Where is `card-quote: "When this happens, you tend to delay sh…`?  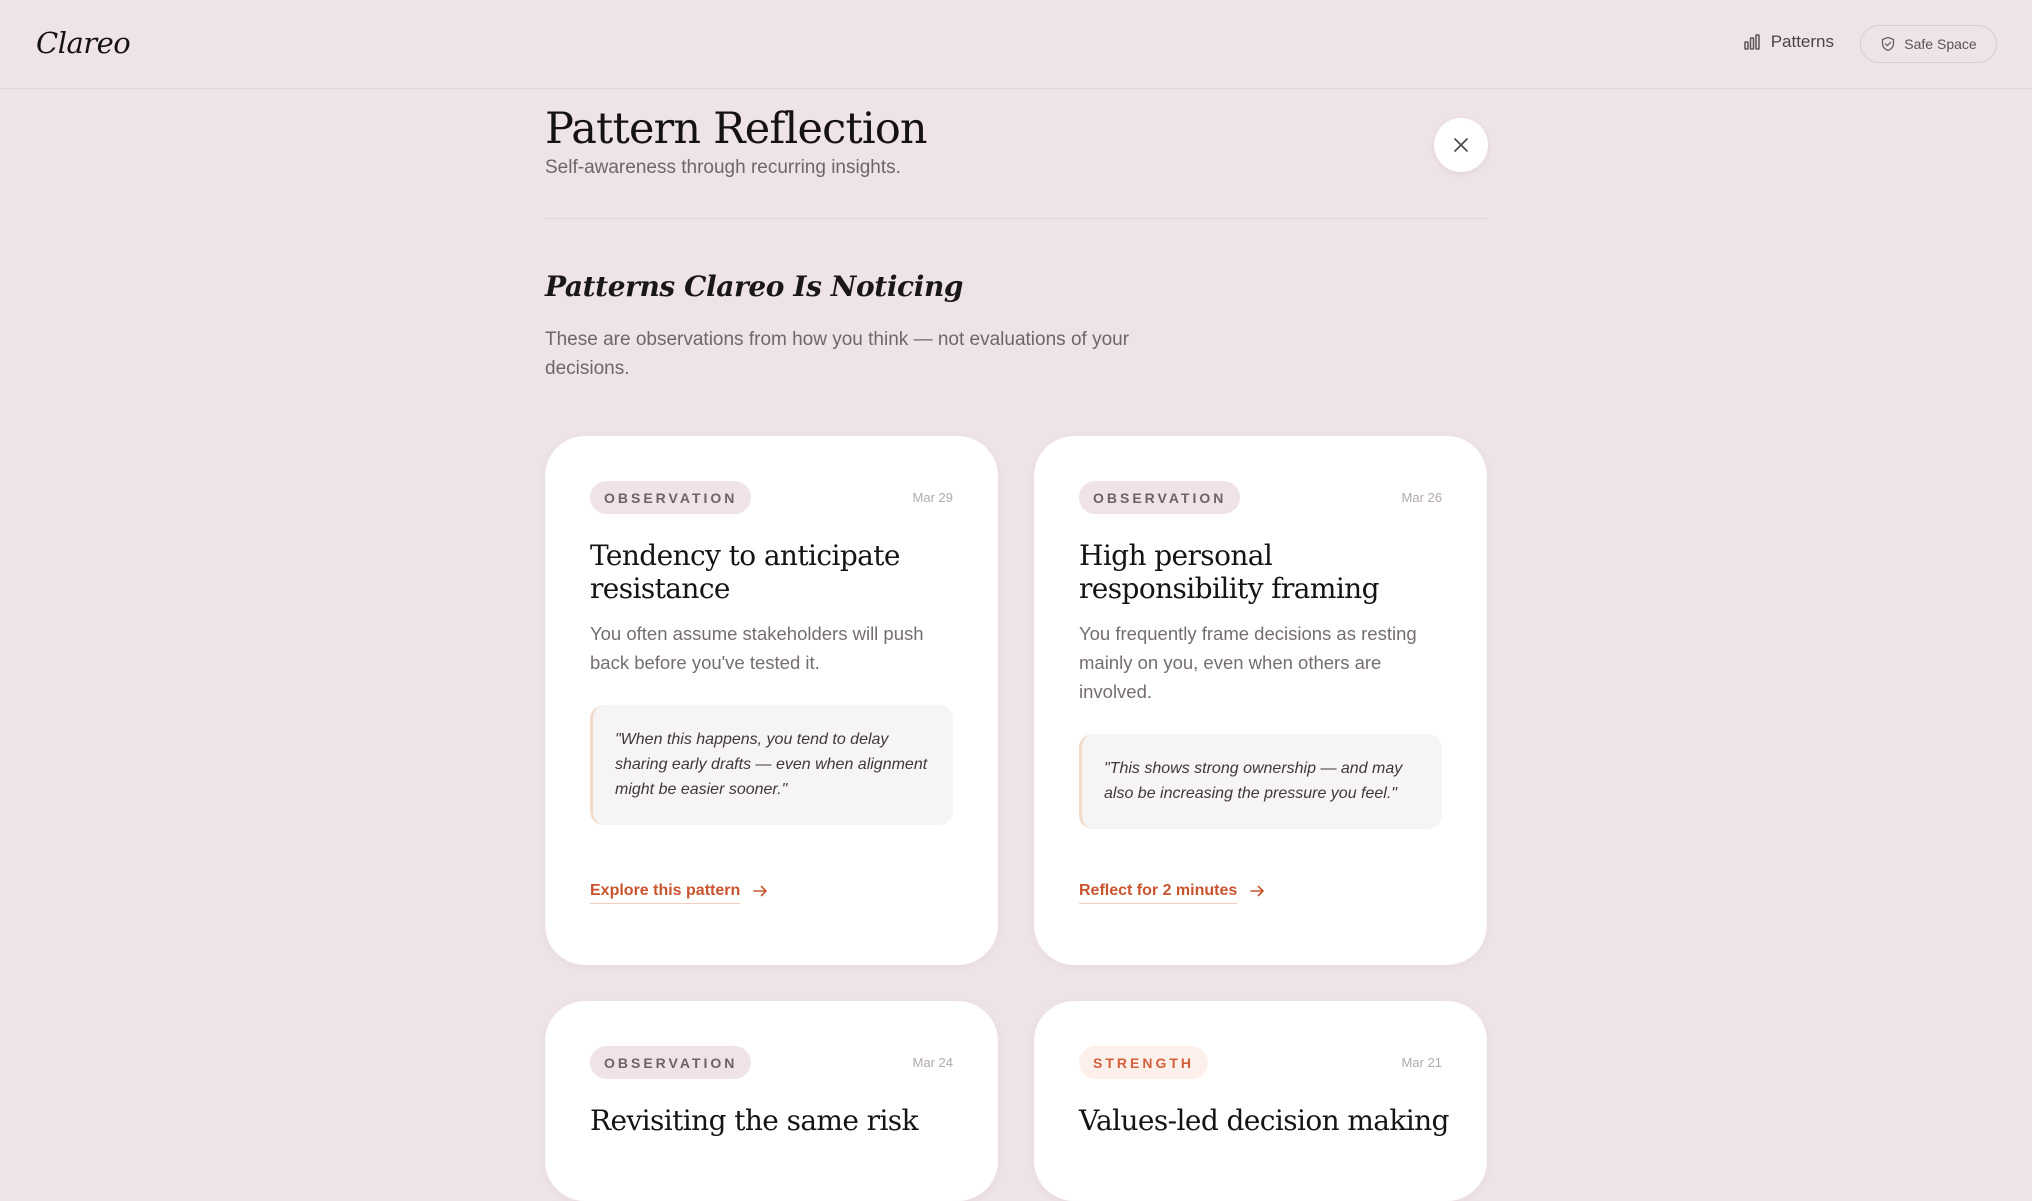 card-quote: "When this happens, you tend to delay sh… is located at coordinates (771, 765).